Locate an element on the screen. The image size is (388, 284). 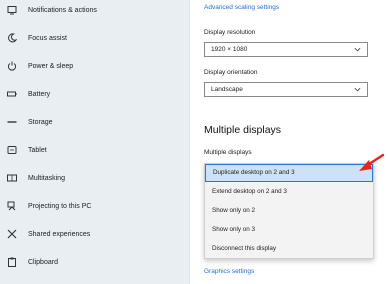
display-orientation-select: Landscape is located at coordinates (286, 89).